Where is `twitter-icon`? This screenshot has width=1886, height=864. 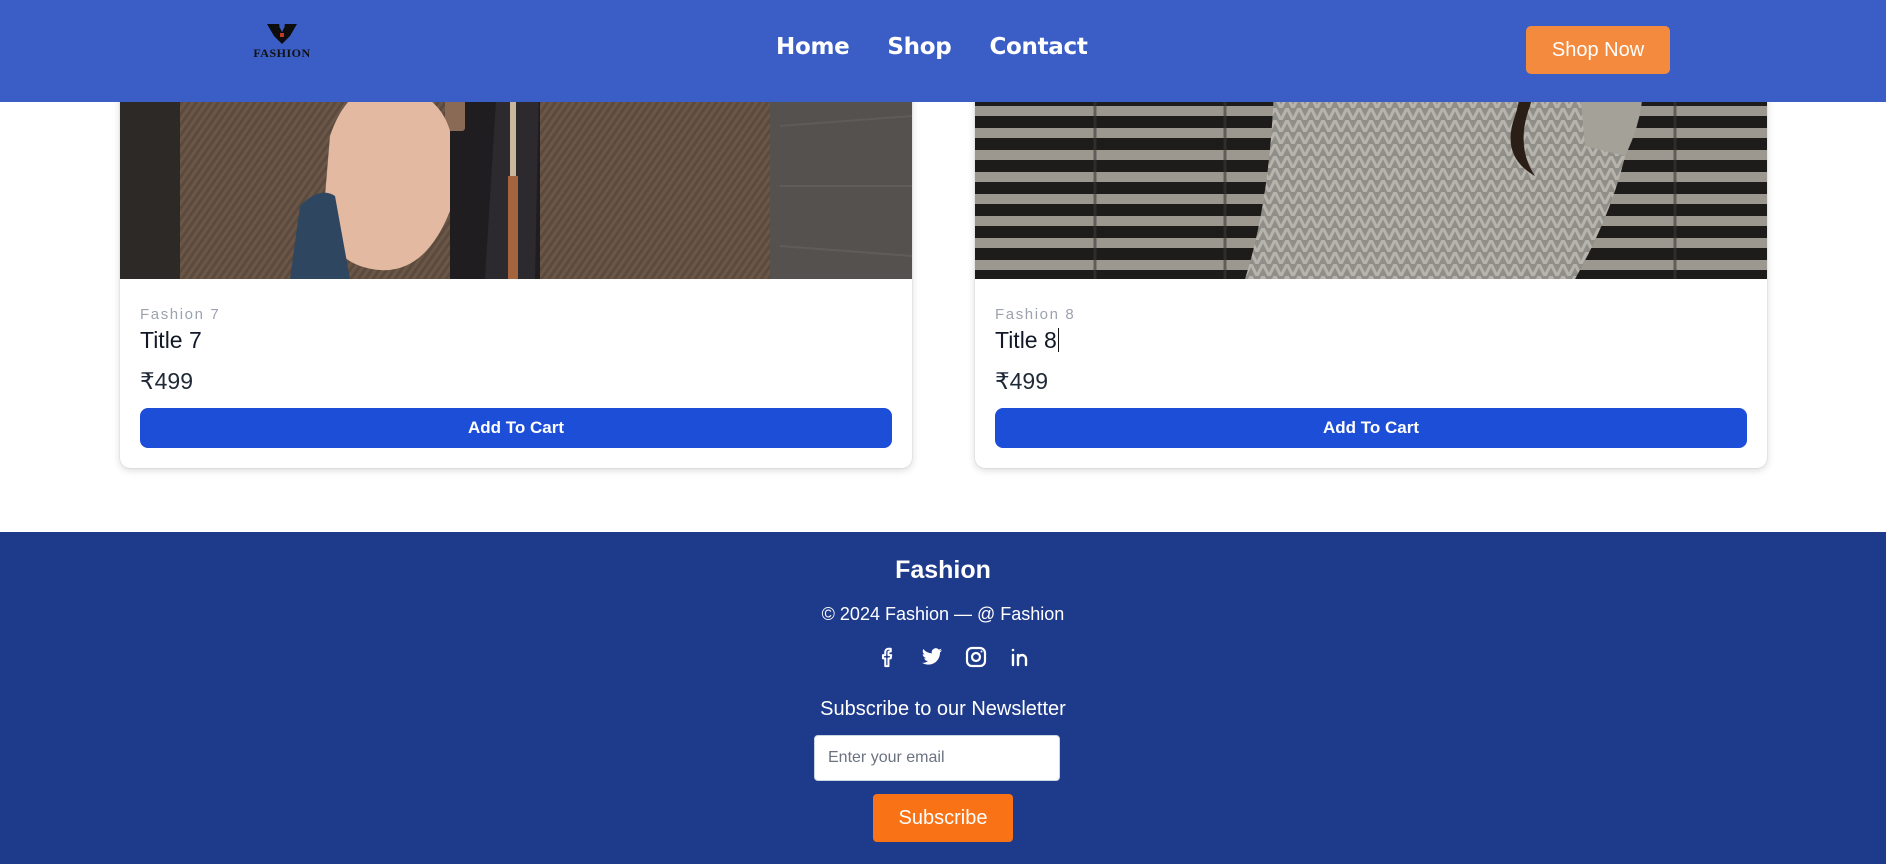 twitter-icon is located at coordinates (932, 657).